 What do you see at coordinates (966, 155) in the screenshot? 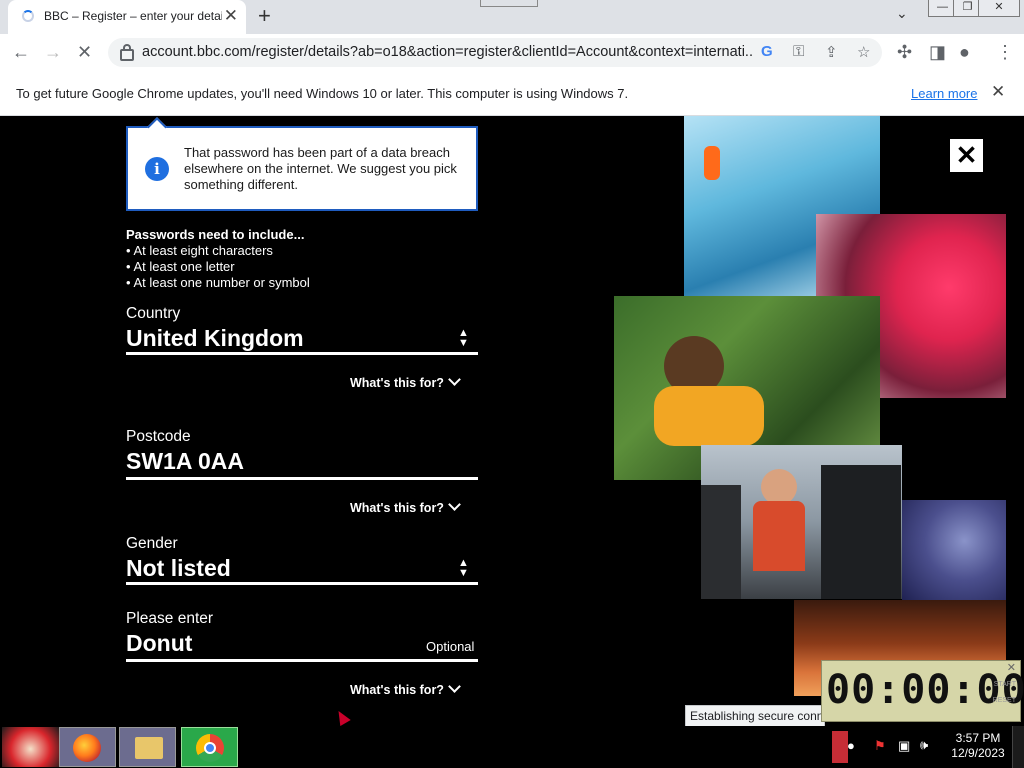
I see `close-button: ✕` at bounding box center [966, 155].